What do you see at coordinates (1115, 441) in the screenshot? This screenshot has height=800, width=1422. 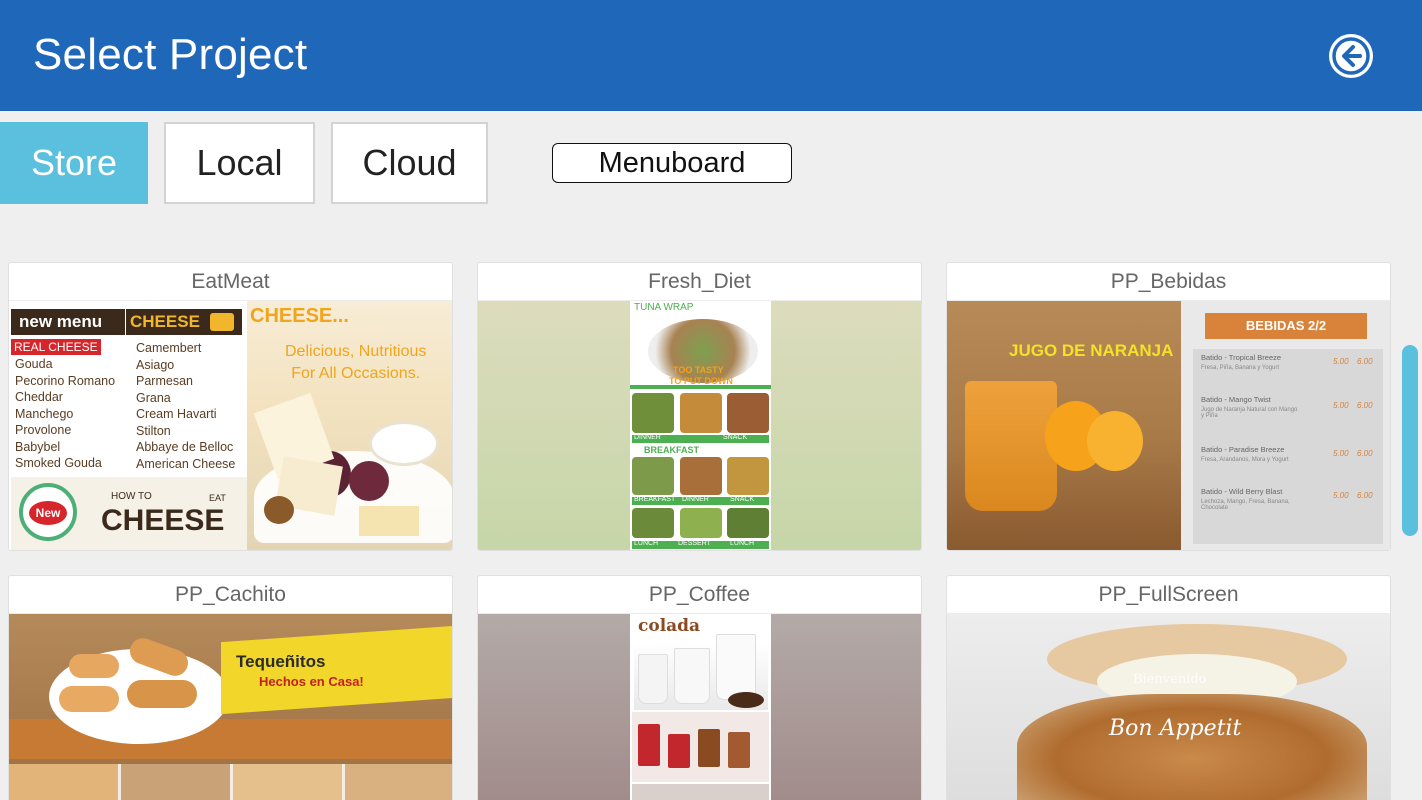 I see `orange-slice` at bounding box center [1115, 441].